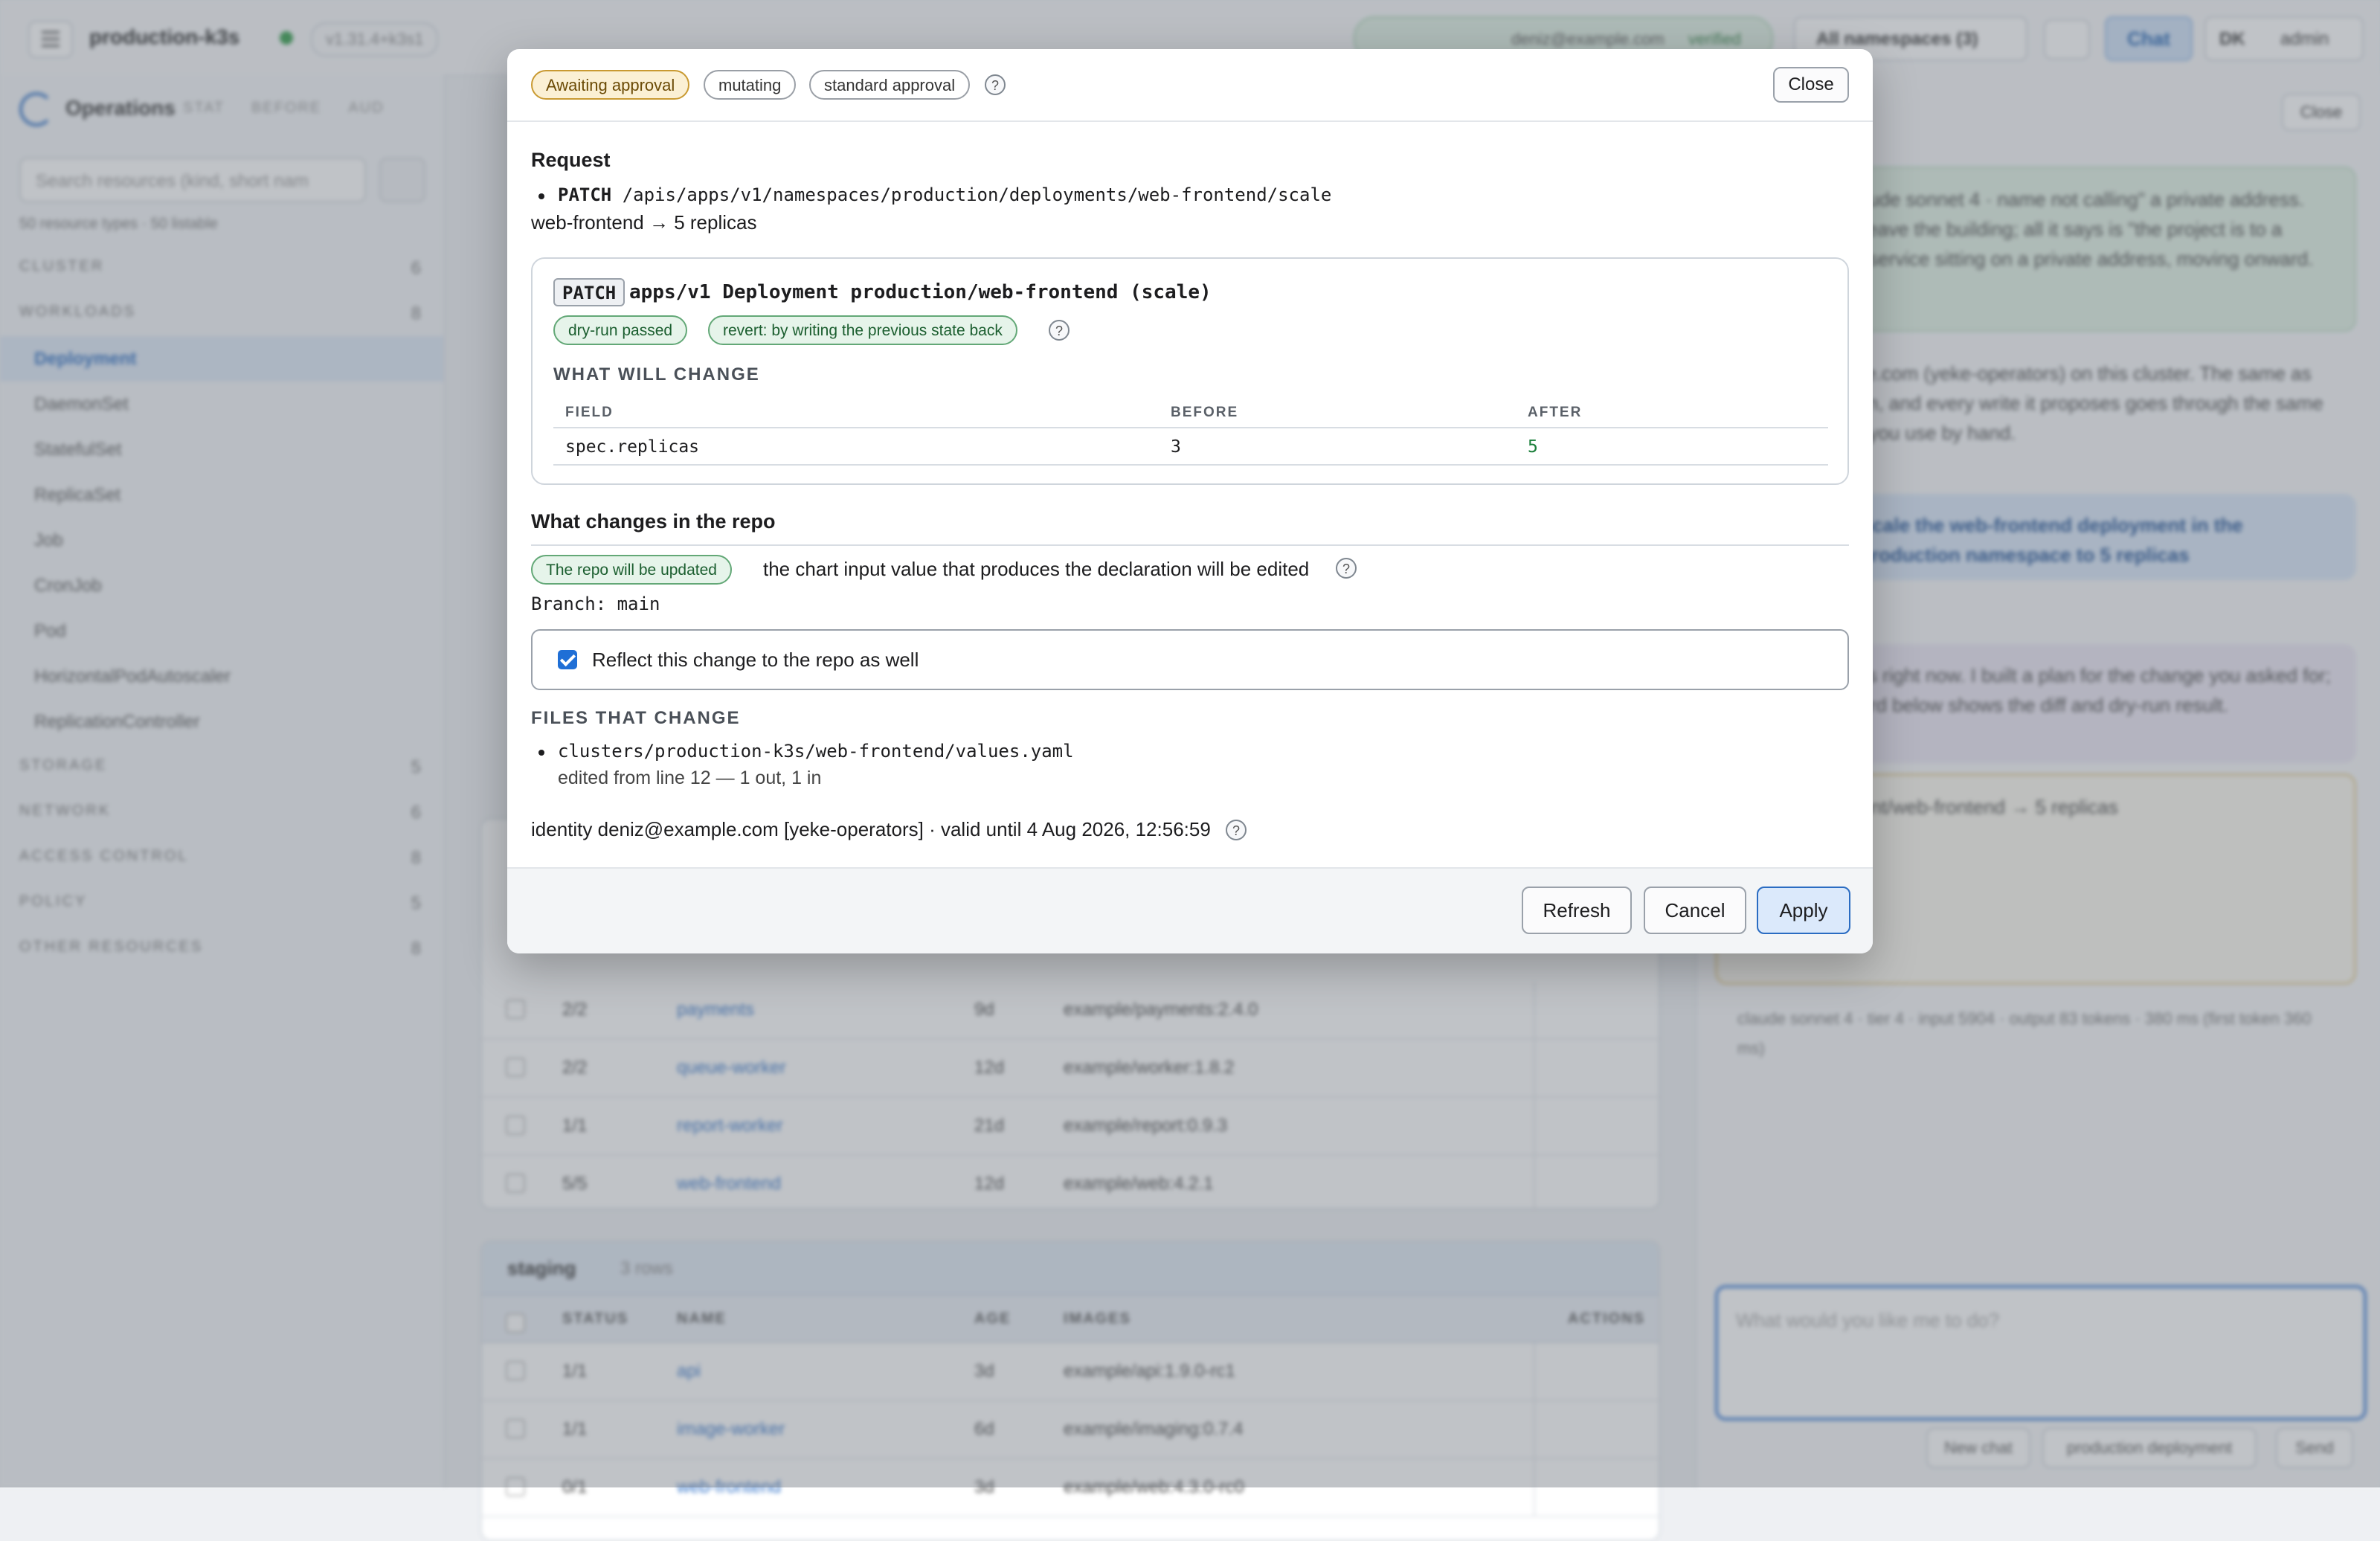 This screenshot has height=1541, width=2380. I want to click on reflect-checkbox, so click(568, 660).